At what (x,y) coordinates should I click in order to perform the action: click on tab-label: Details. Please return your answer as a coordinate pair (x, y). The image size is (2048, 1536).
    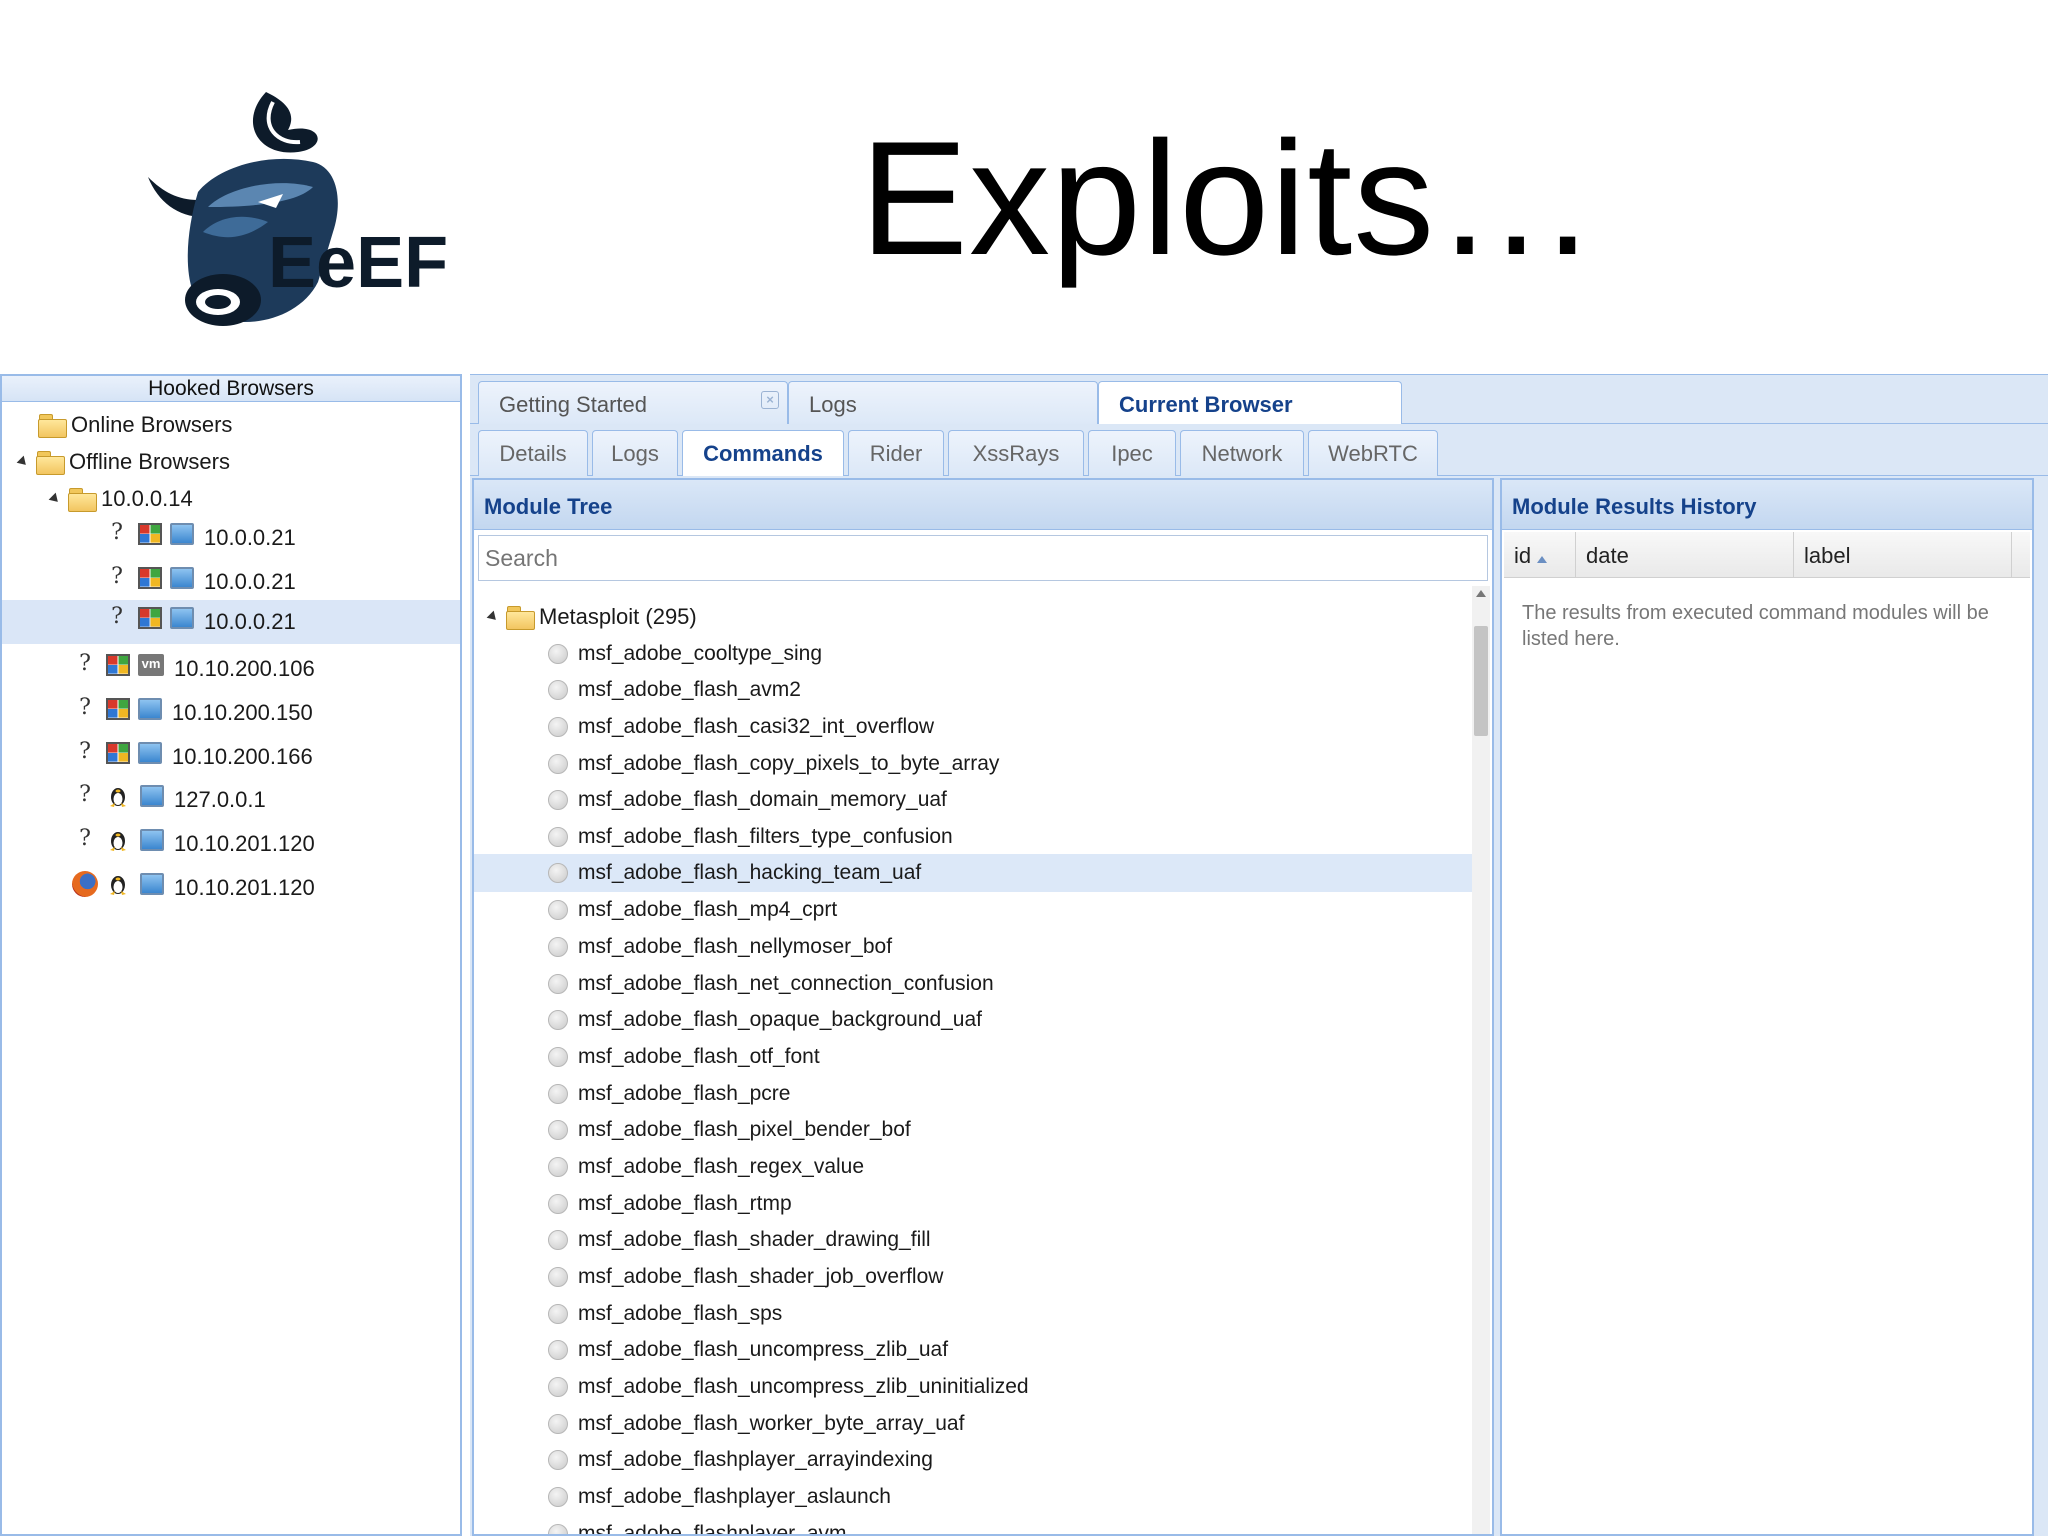
    Looking at the image, I should click on (533, 453).